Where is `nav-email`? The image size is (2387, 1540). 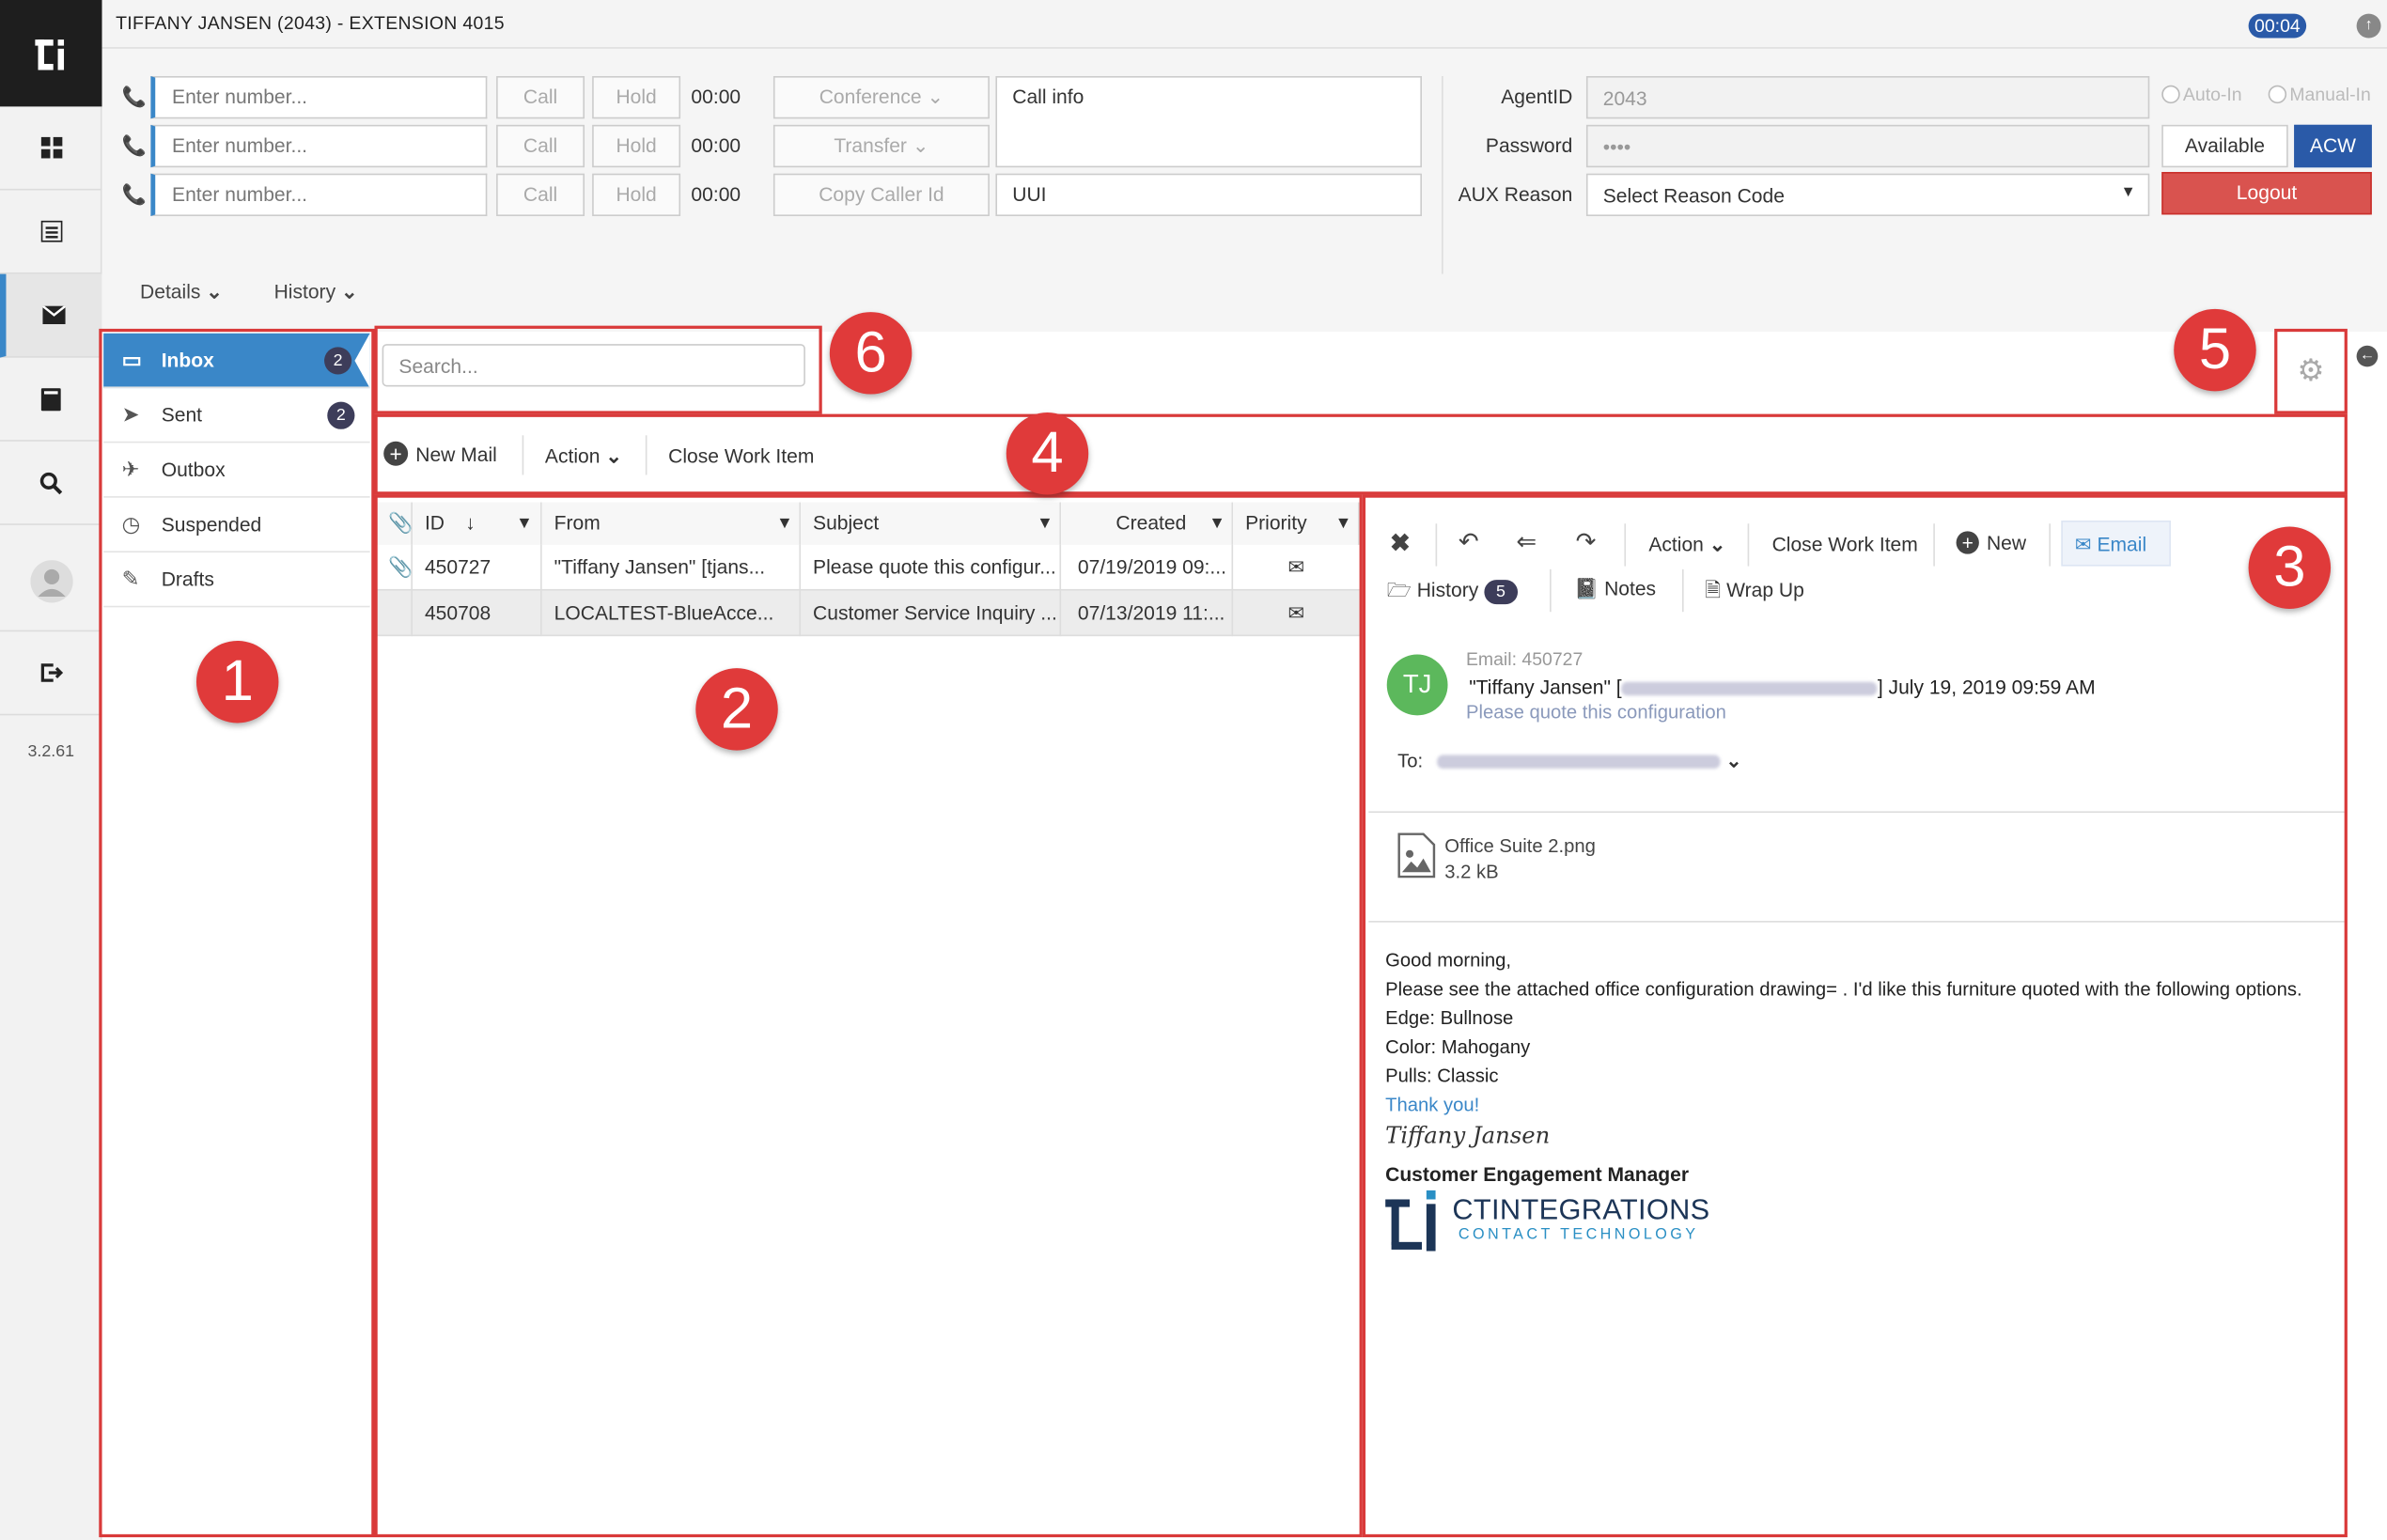 nav-email is located at coordinates (51, 315).